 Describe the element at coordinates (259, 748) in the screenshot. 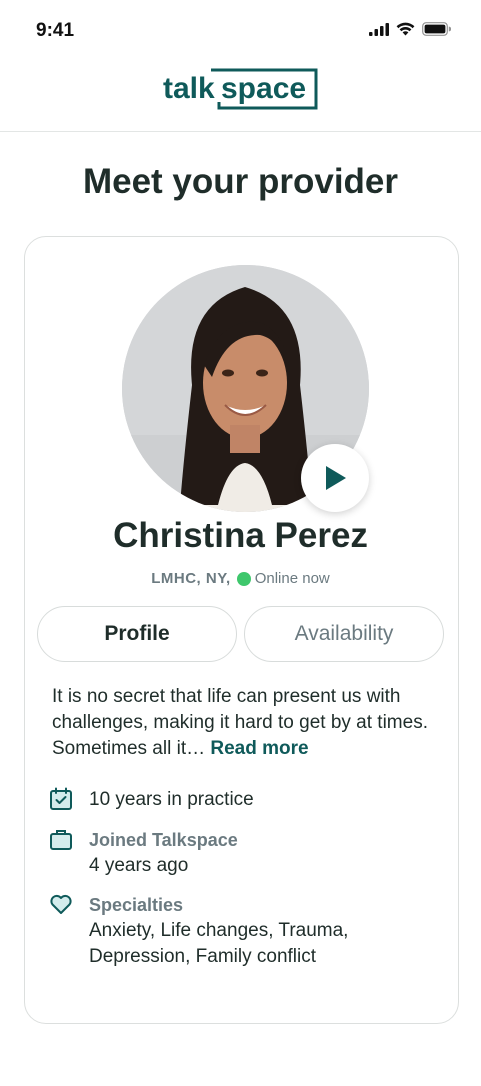

I see `read-more-link: Read more` at that location.